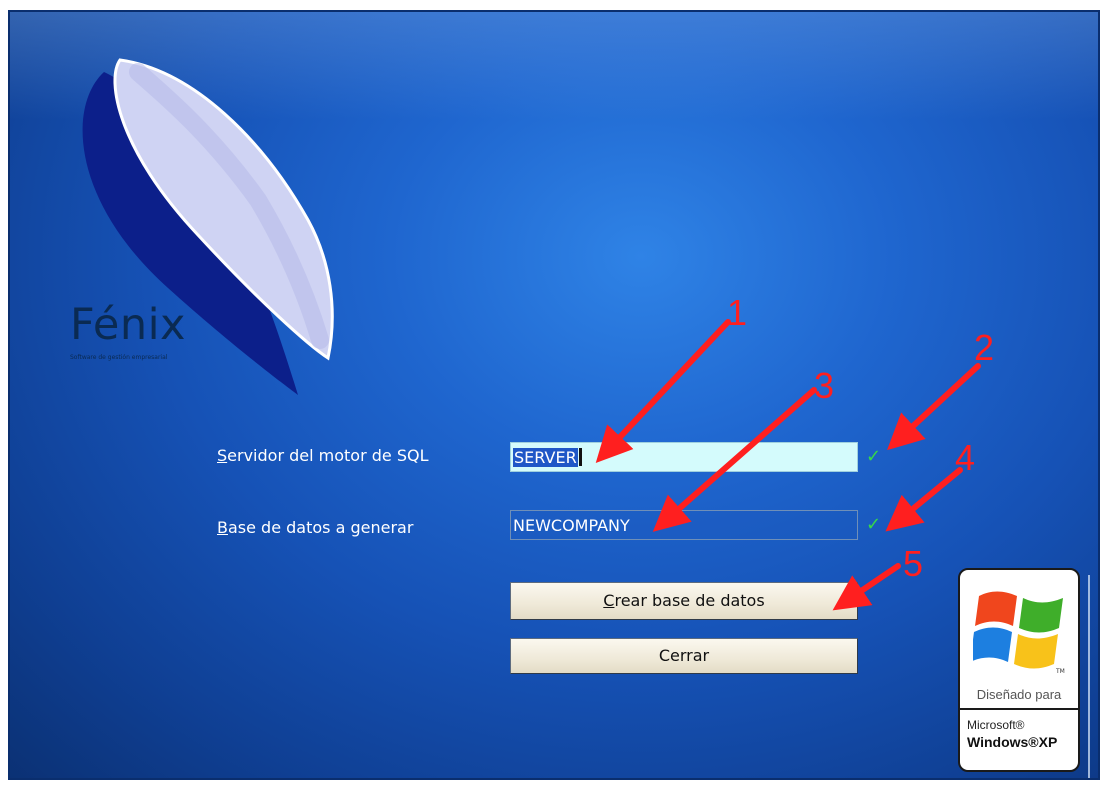 This screenshot has width=1103, height=792. Describe the element at coordinates (689, 600) in the screenshot. I see `create-button-text: rear base de datos` at that location.